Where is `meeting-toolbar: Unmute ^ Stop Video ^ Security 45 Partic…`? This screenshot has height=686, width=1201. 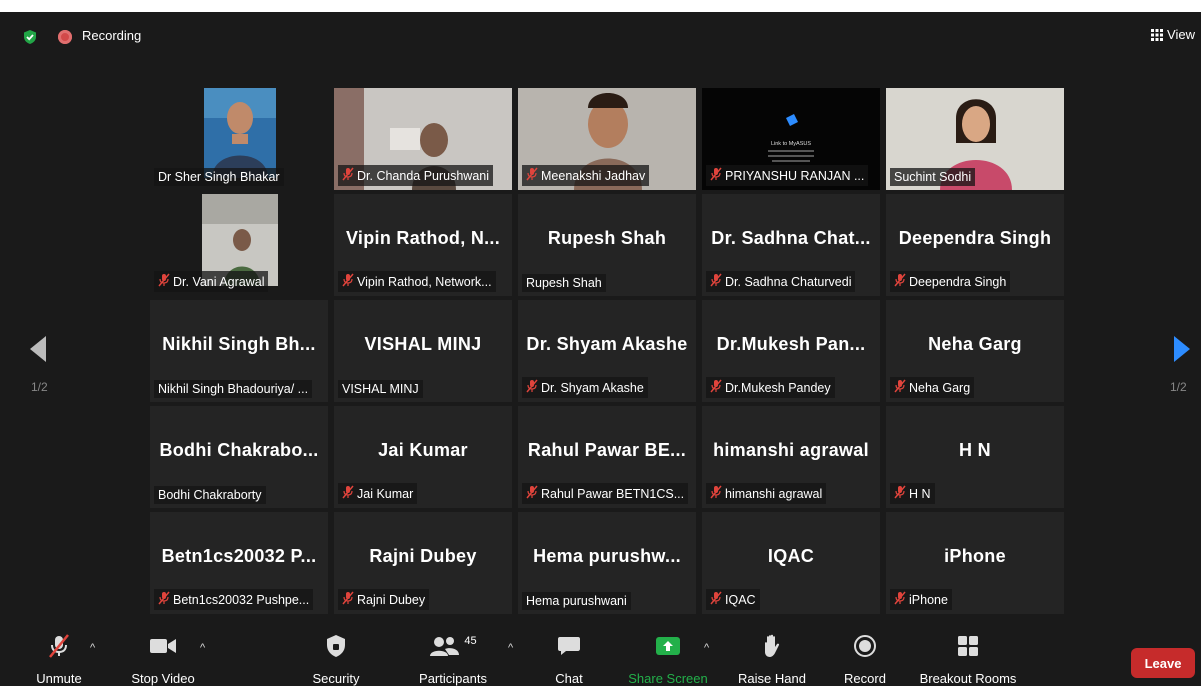 meeting-toolbar: Unmute ^ Stop Video ^ Security 45 Partic… is located at coordinates (600, 658).